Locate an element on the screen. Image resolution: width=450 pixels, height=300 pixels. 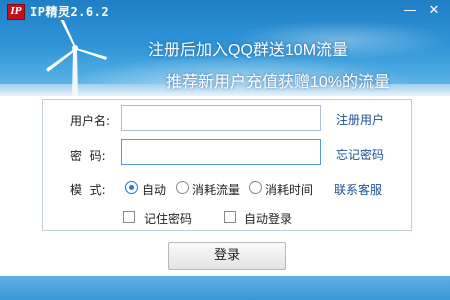
mode-label: 模 式: is located at coordinates (88, 190).